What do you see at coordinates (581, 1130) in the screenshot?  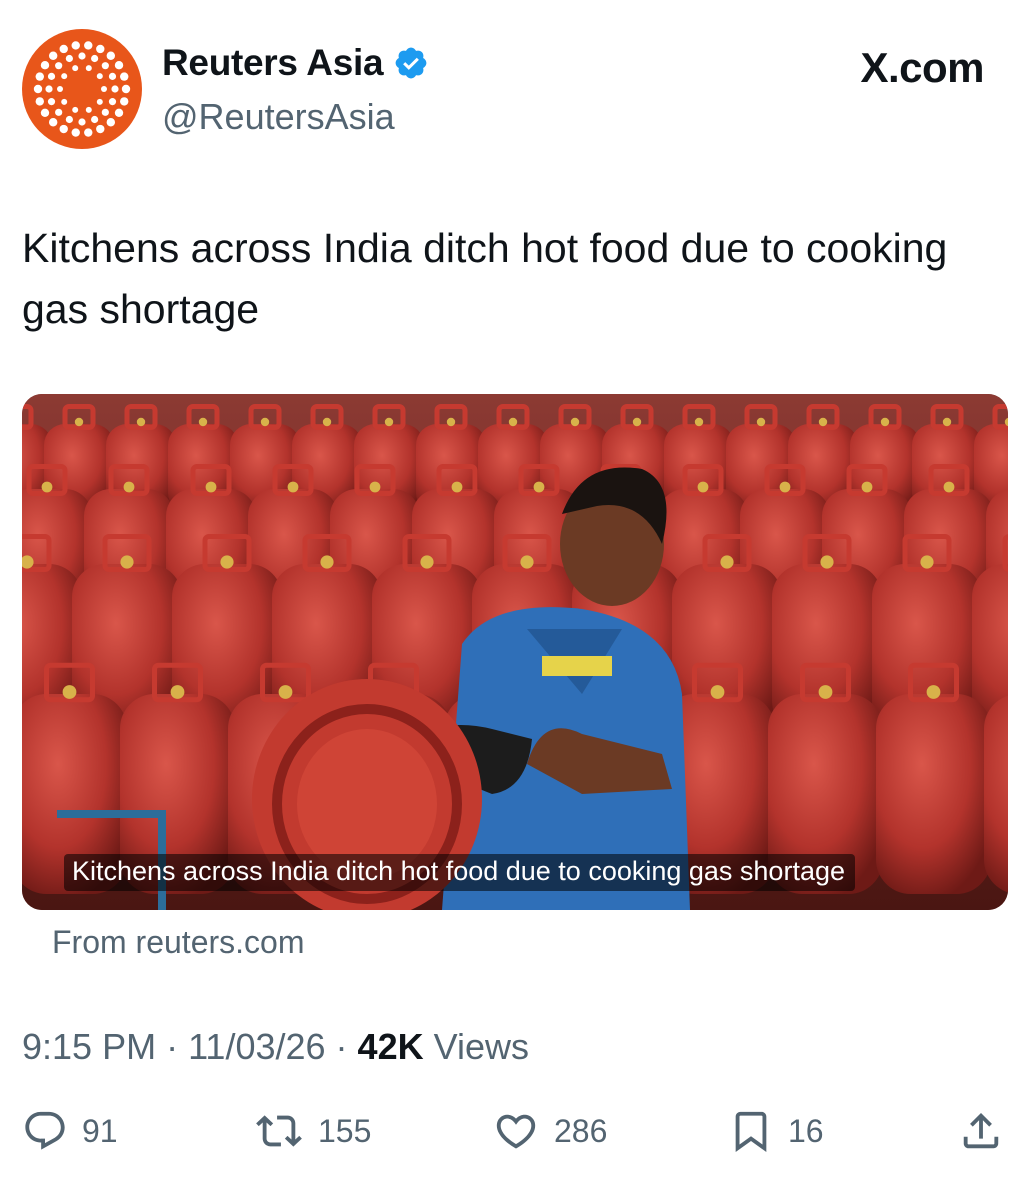 I see `like-count: 286` at bounding box center [581, 1130].